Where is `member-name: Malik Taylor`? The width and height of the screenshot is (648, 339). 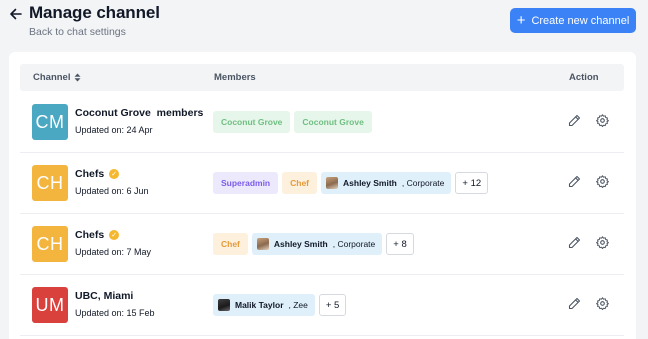 member-name: Malik Taylor is located at coordinates (259, 305).